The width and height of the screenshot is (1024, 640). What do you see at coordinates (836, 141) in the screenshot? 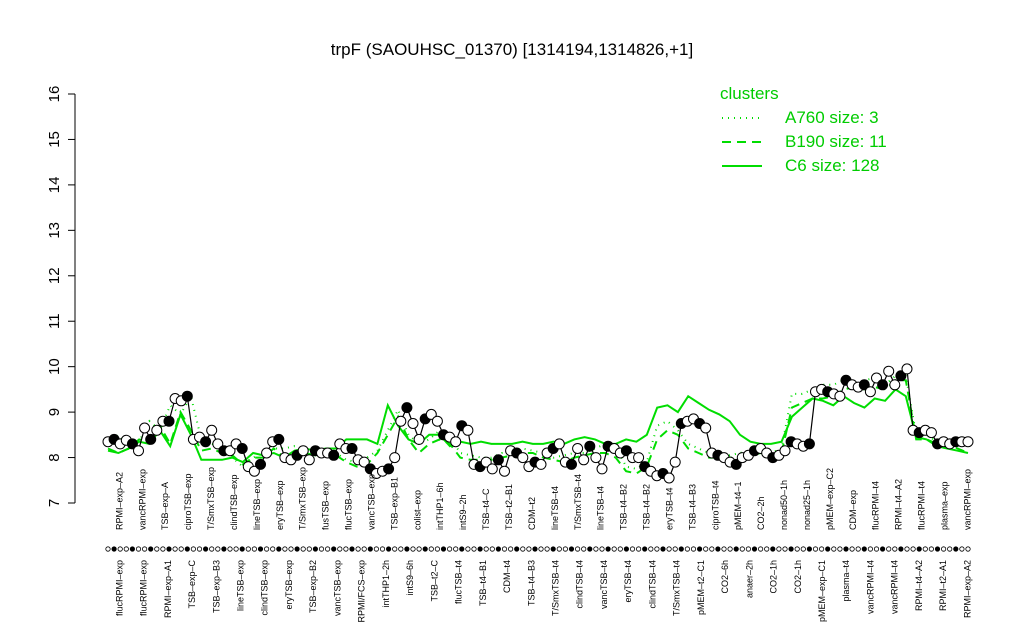
I see `legend-label: B190 size: 11` at bounding box center [836, 141].